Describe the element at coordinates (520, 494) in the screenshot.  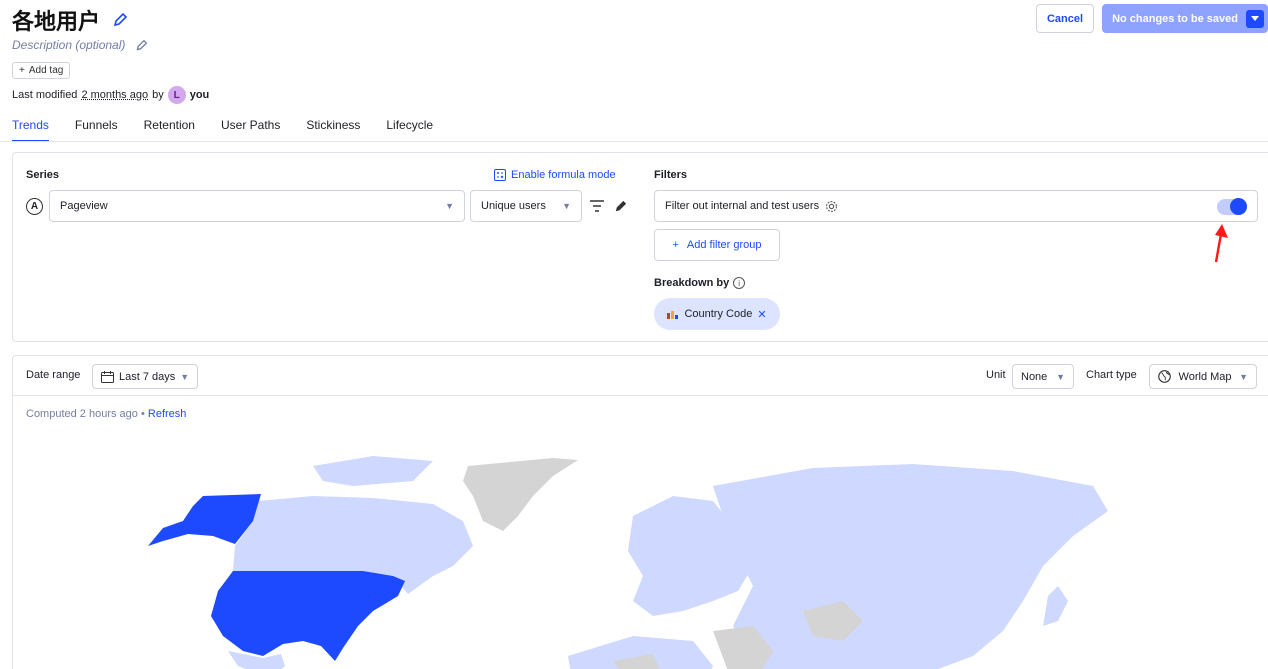
I see `map-region-greenland` at that location.